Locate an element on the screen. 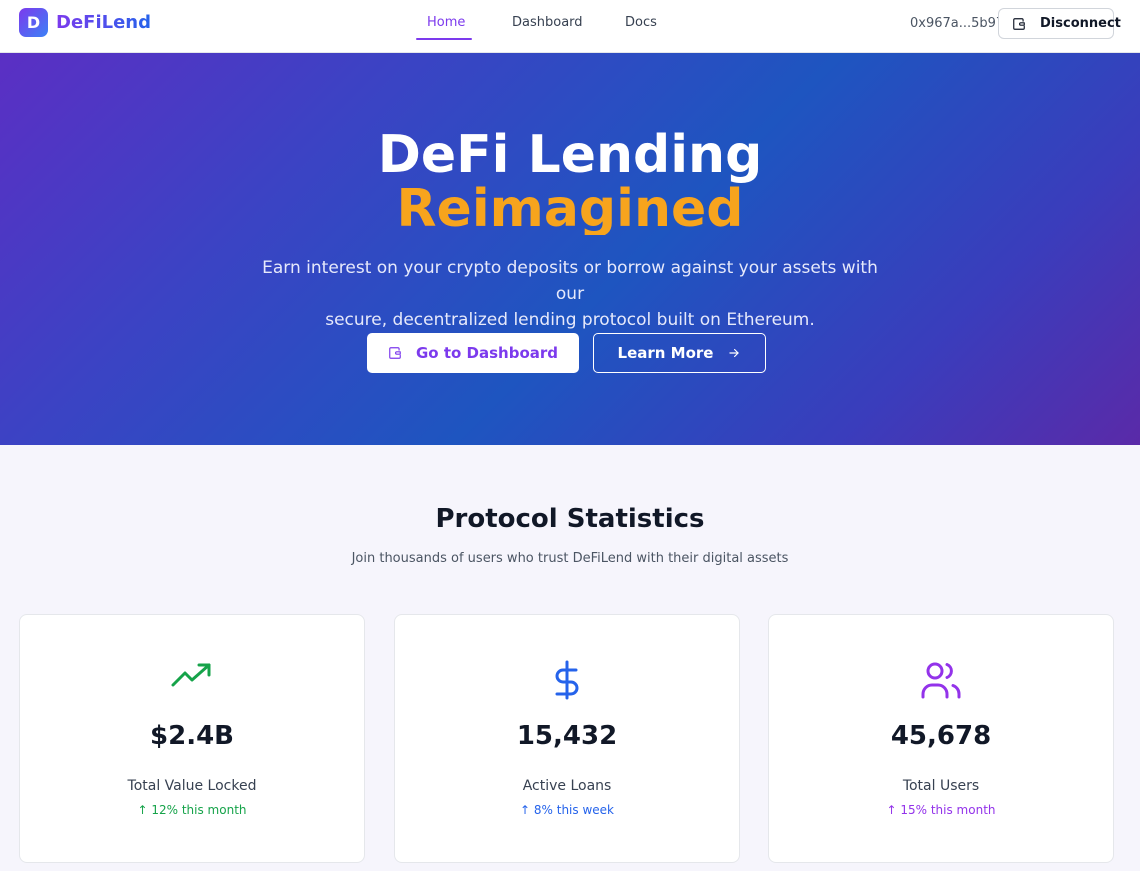 The width and height of the screenshot is (1140, 871). stat-value: 45,678 is located at coordinates (941, 736).